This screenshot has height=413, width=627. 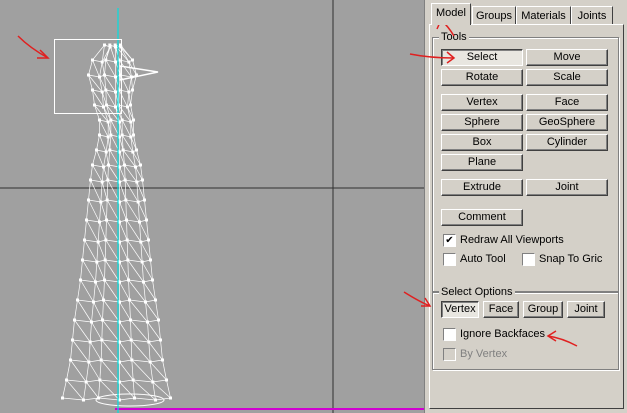 I want to click on tools-group-label: Tools, so click(x=454, y=37).